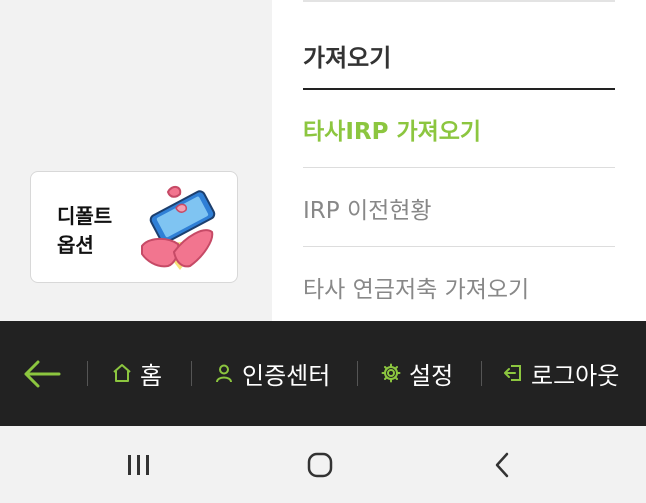 The width and height of the screenshot is (646, 503). Describe the element at coordinates (224, 373) in the screenshot. I see `person-icon` at that location.